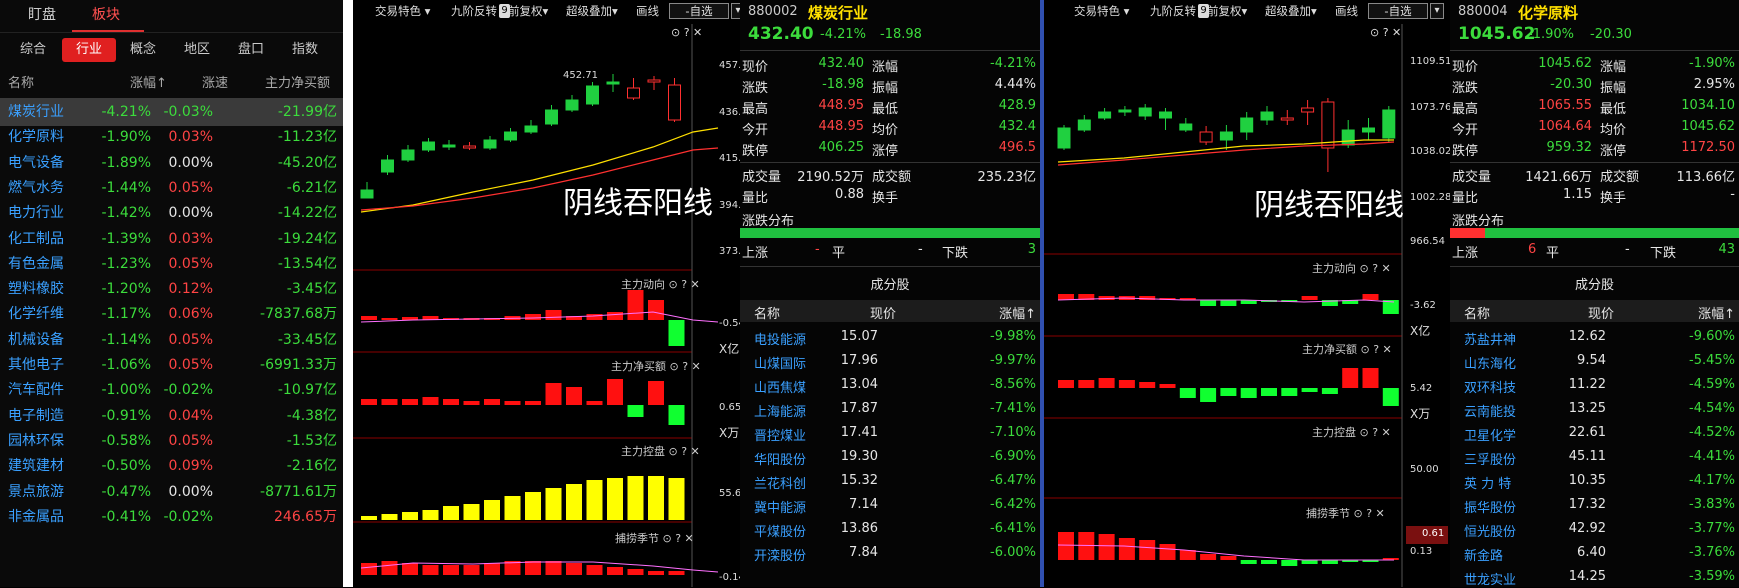 The image size is (1739, 588). What do you see at coordinates (890, 337) in the screenshot?
I see `component-row: 电投能源 15.07 -9.98%` at bounding box center [890, 337].